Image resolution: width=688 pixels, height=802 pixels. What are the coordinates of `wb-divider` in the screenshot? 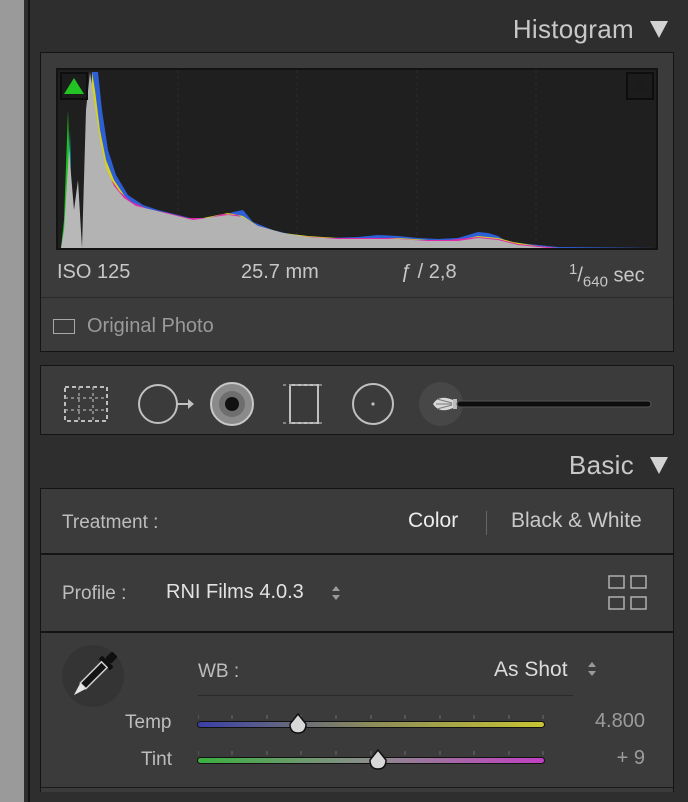 It's located at (385, 695).